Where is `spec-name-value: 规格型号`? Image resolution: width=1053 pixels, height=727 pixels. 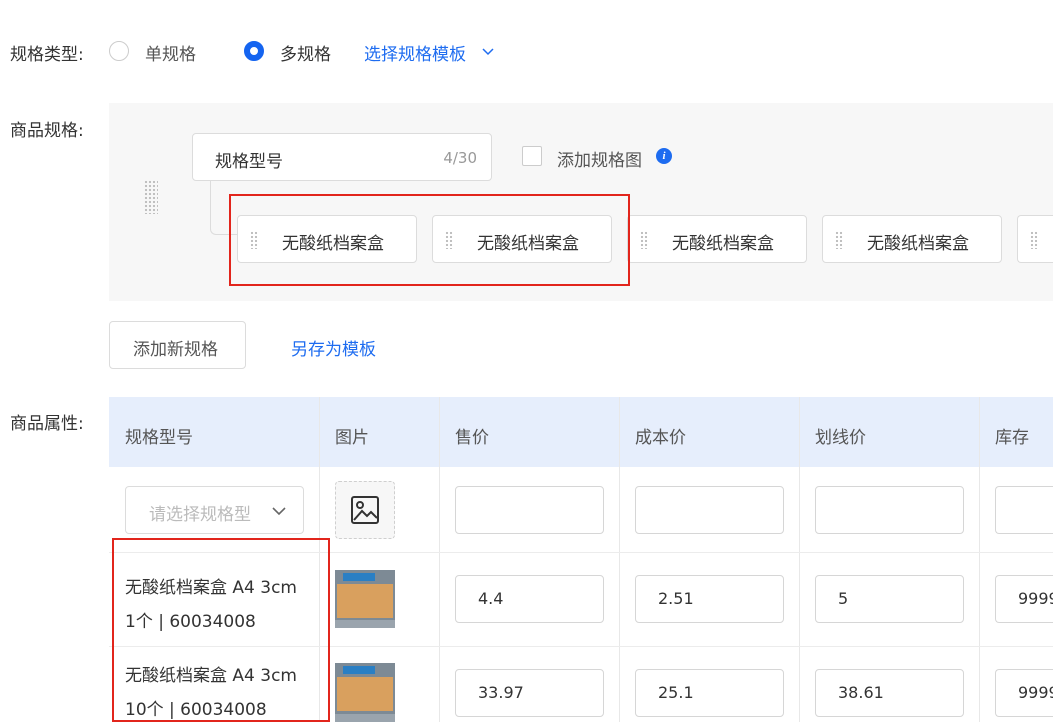
spec-name-value: 规格型号 is located at coordinates (249, 162).